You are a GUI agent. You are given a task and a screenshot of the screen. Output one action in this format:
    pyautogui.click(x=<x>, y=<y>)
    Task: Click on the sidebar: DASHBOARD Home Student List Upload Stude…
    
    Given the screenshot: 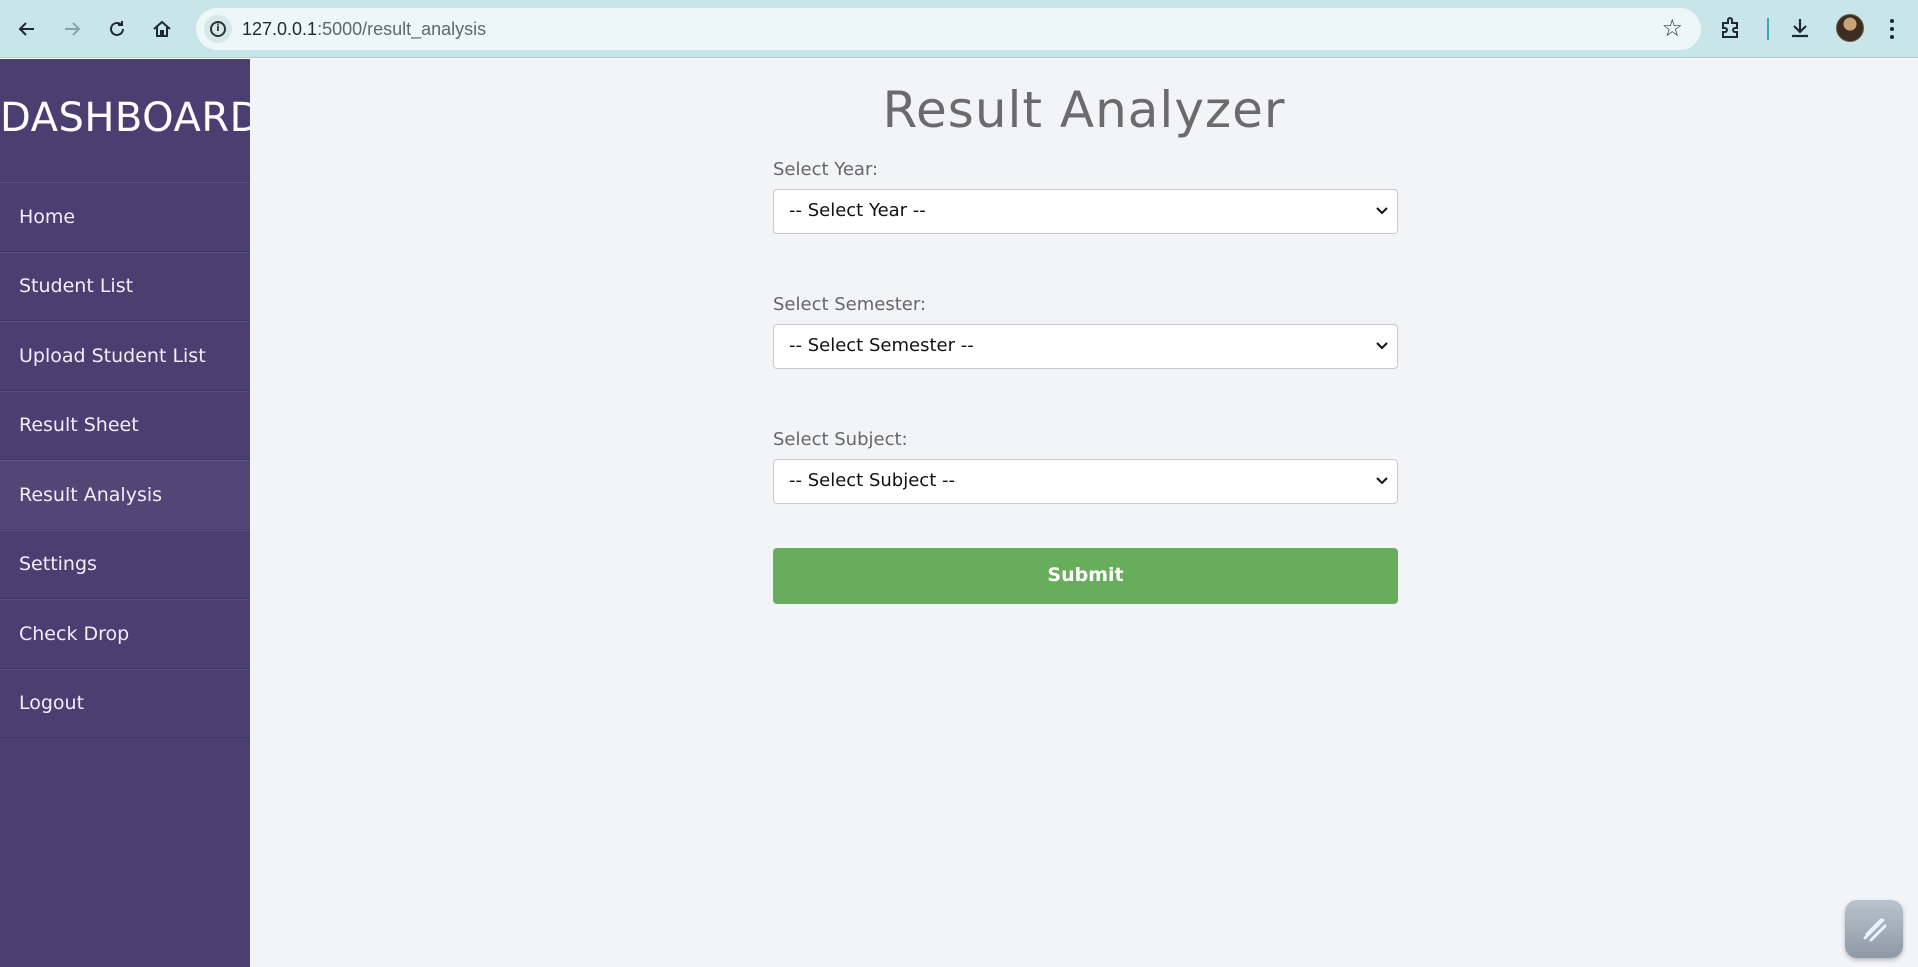 What is the action you would take?
    pyautogui.click(x=130, y=513)
    